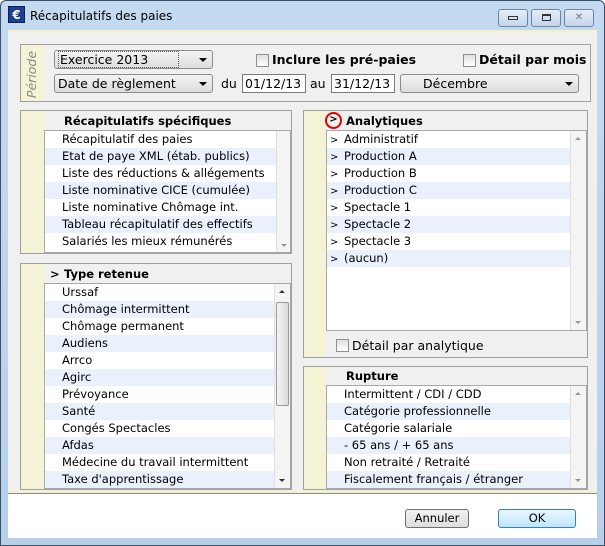  Describe the element at coordinates (546, 18) in the screenshot. I see `maximize-button` at that location.